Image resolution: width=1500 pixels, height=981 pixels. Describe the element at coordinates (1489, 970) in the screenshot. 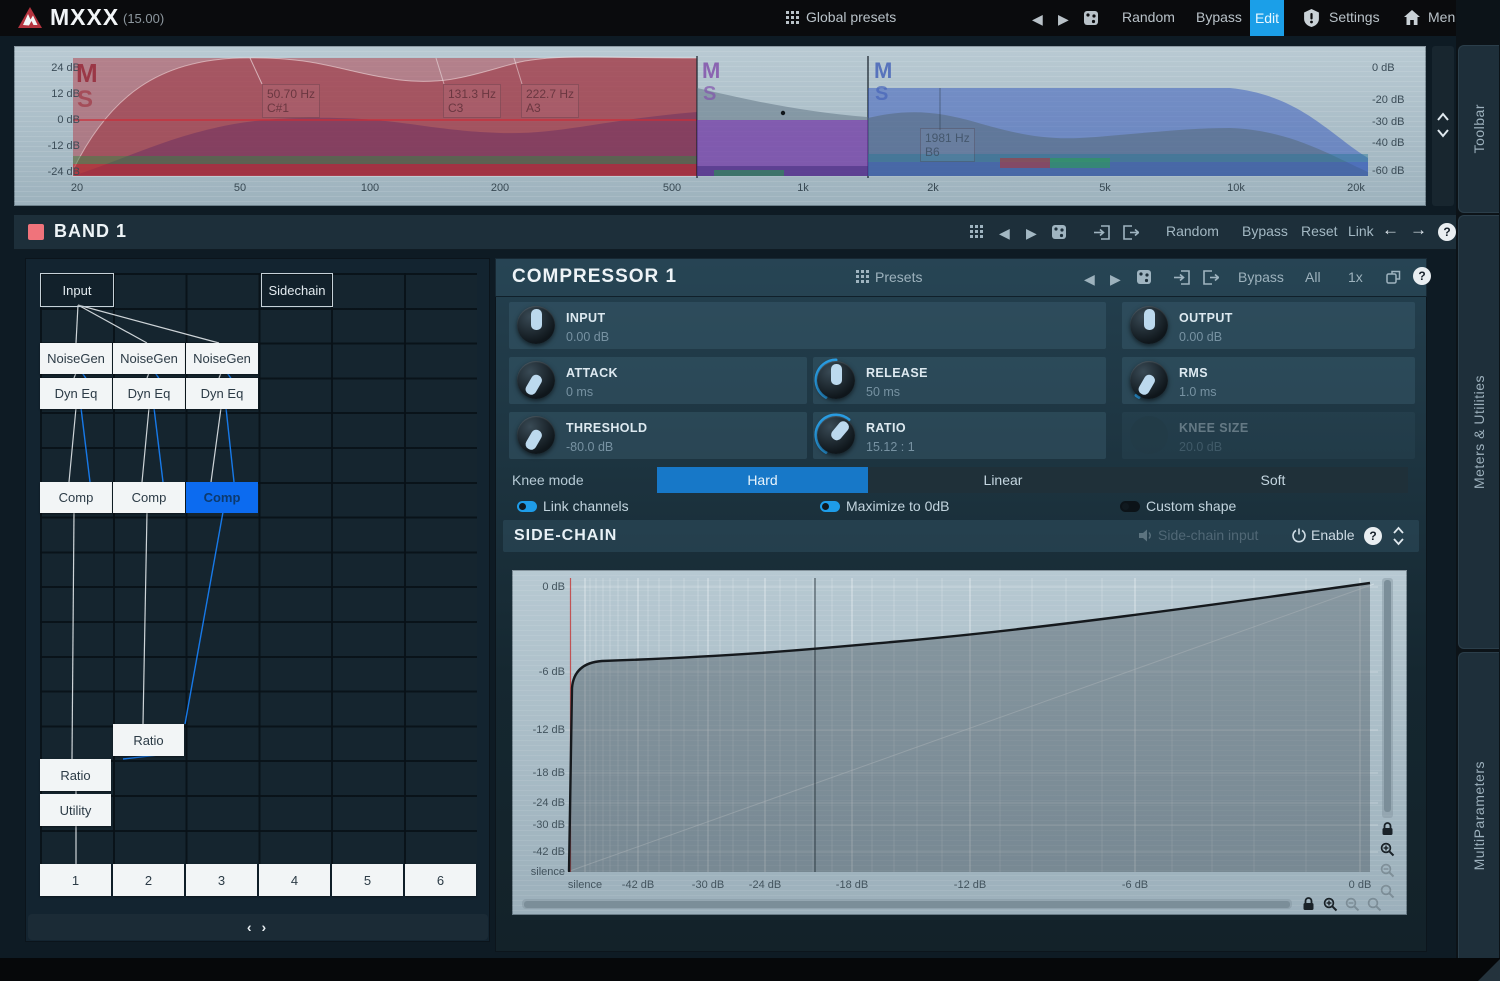

I see `resize-grip` at that location.